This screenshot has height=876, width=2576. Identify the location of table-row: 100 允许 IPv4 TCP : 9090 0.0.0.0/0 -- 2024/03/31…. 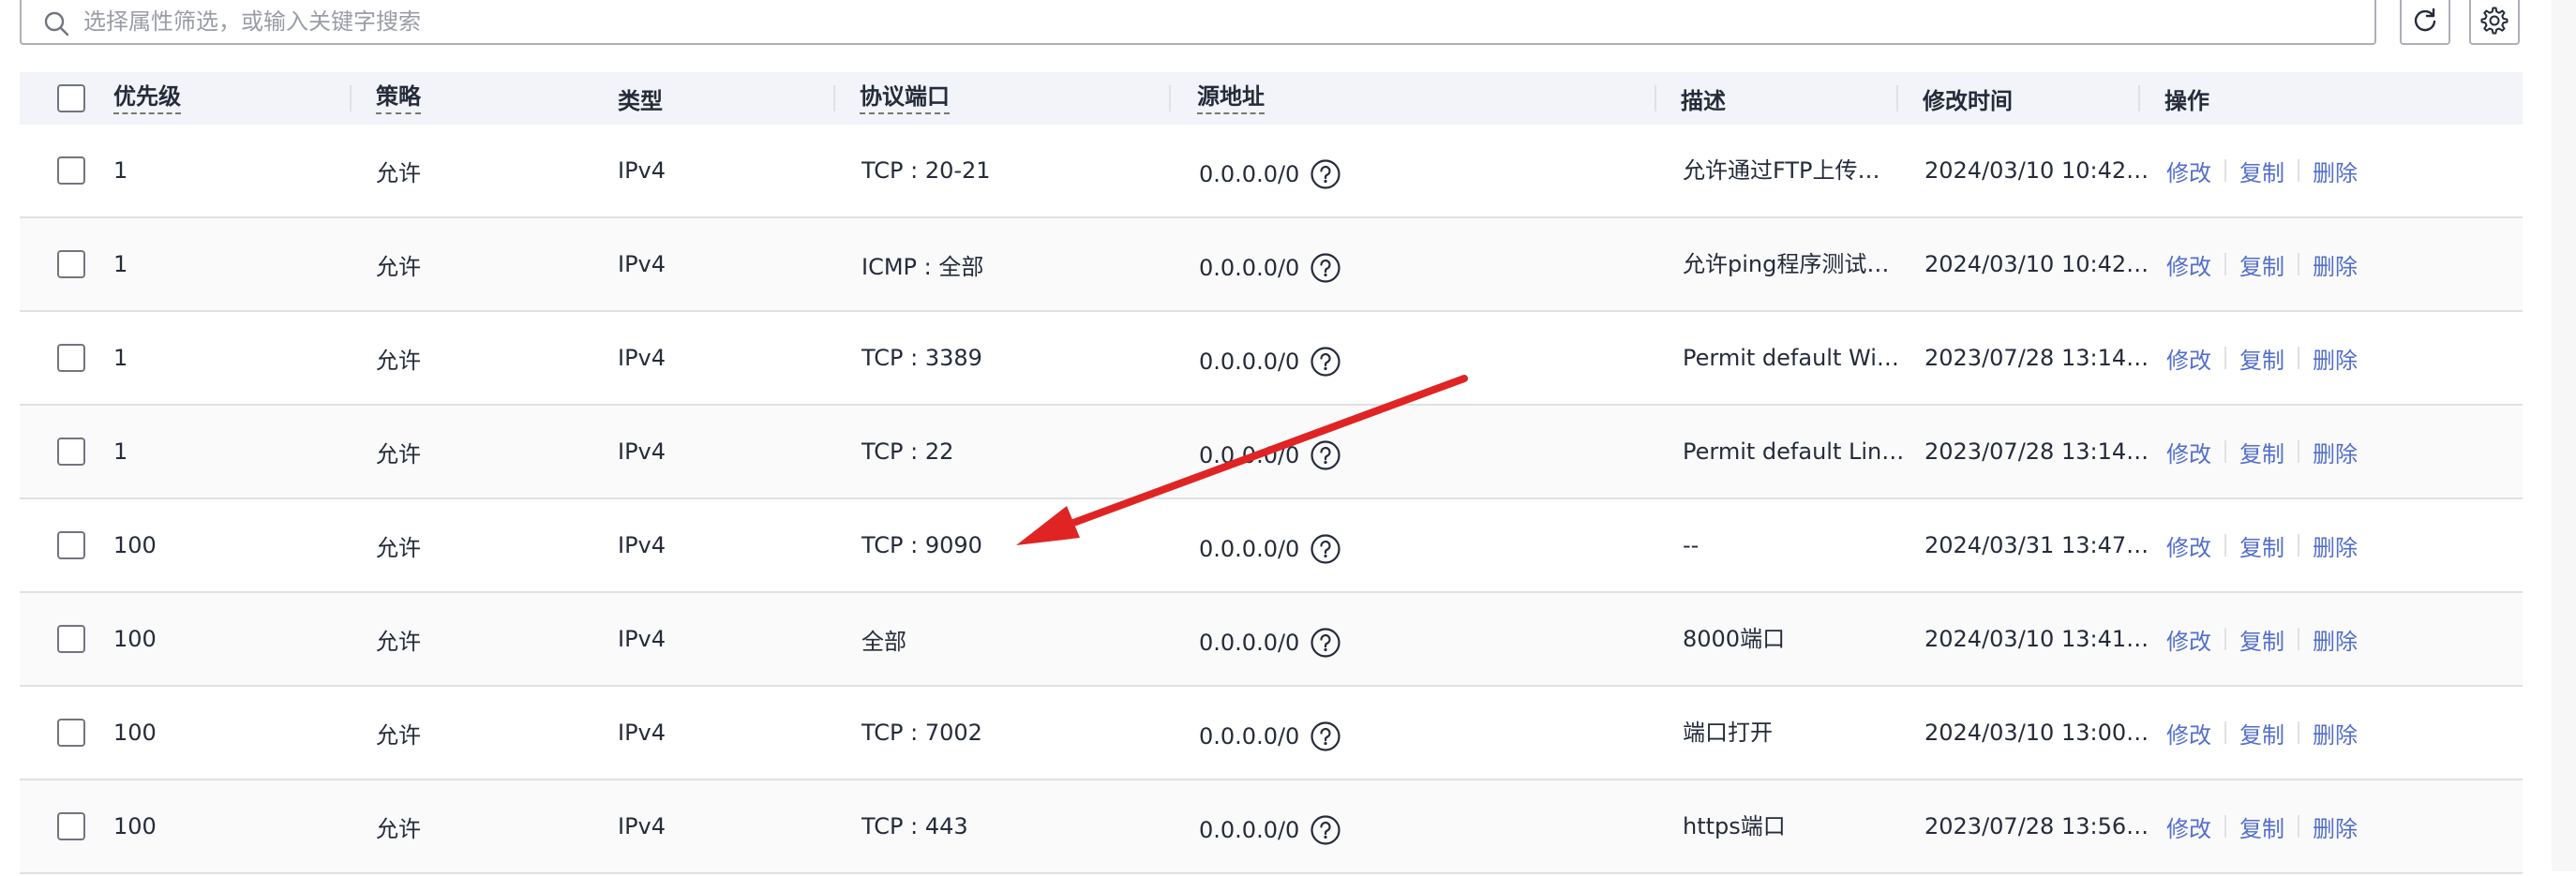
(1271, 546).